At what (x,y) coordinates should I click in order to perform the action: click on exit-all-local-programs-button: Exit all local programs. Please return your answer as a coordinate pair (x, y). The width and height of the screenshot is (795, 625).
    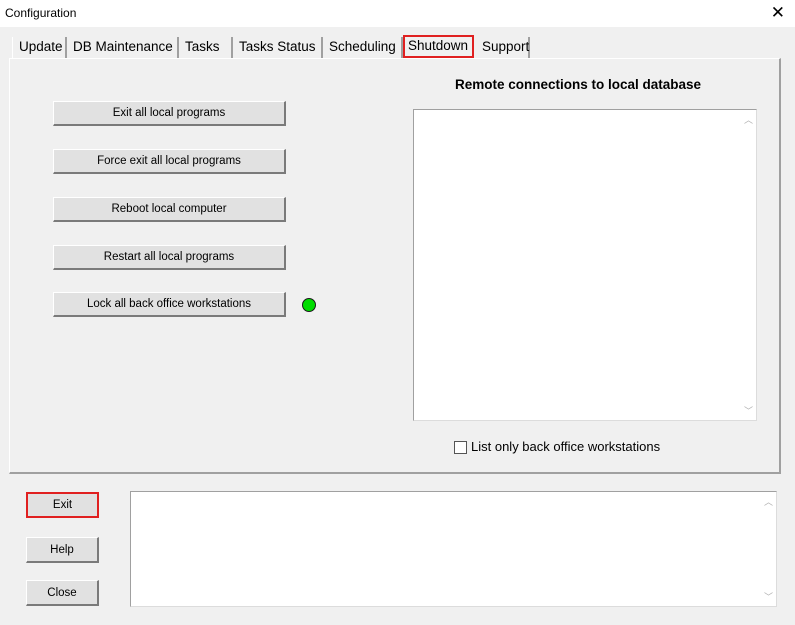
    Looking at the image, I should click on (169, 113).